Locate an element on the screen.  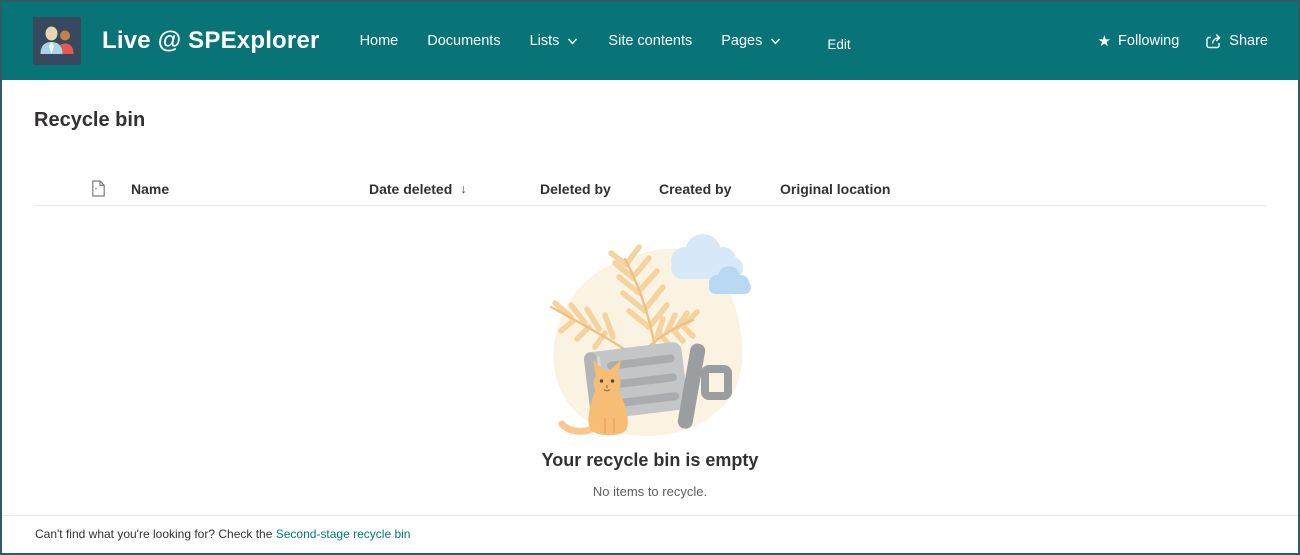
column-header-name: Name is located at coordinates (250, 189).